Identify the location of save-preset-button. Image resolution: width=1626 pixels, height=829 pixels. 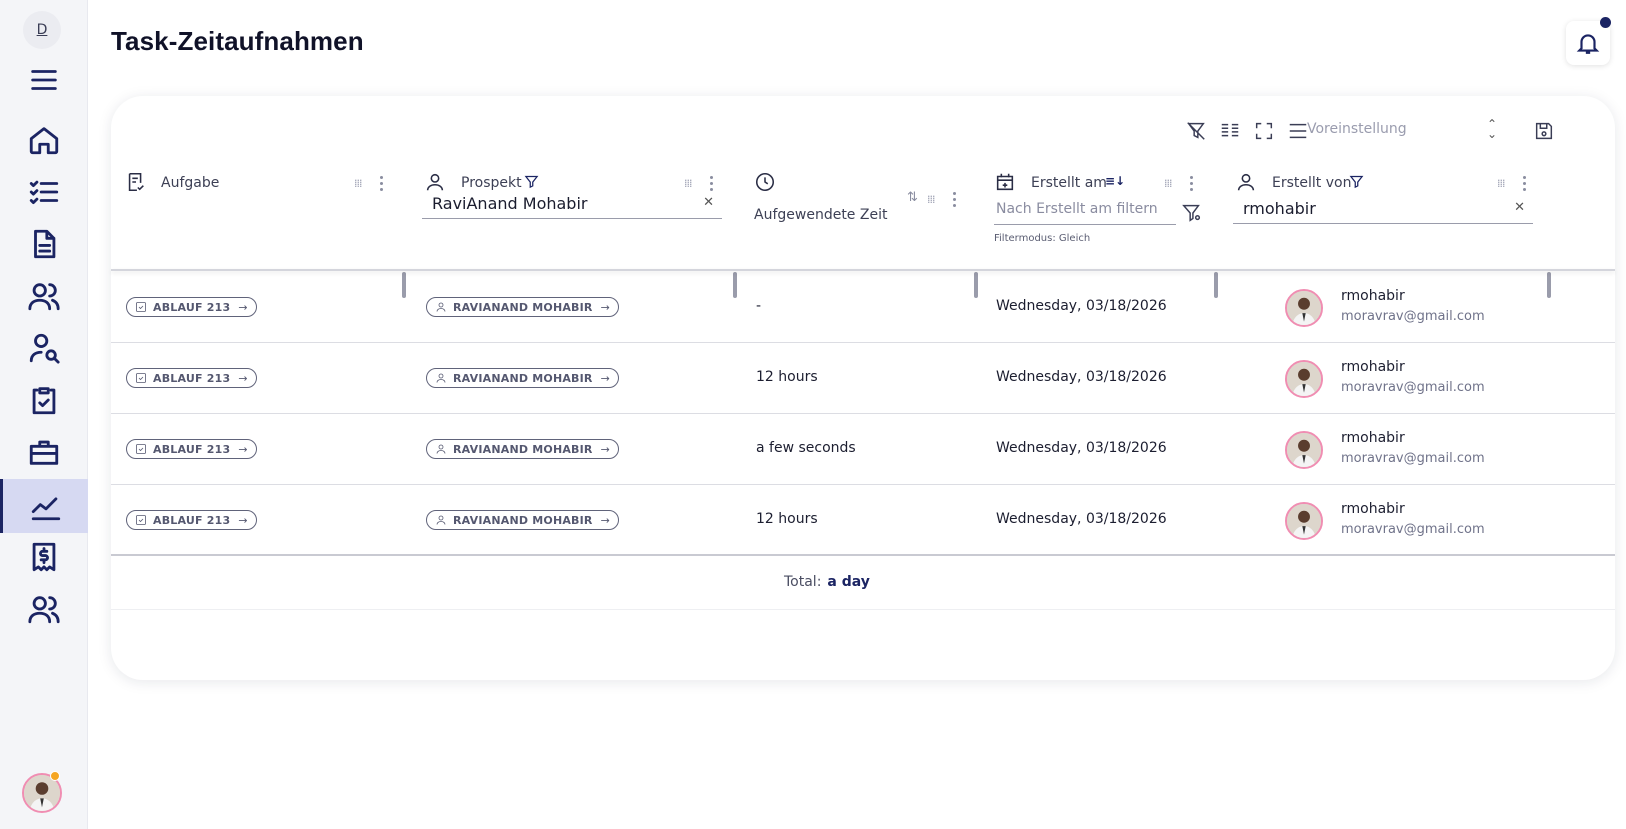
(1544, 131).